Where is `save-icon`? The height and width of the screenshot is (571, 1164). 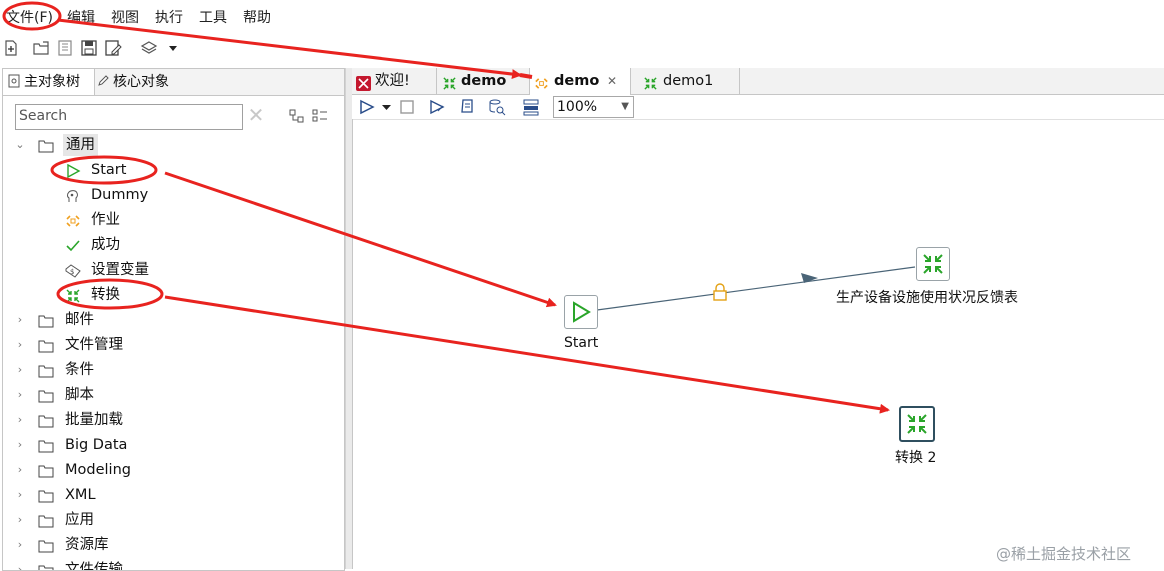 save-icon is located at coordinates (89, 48).